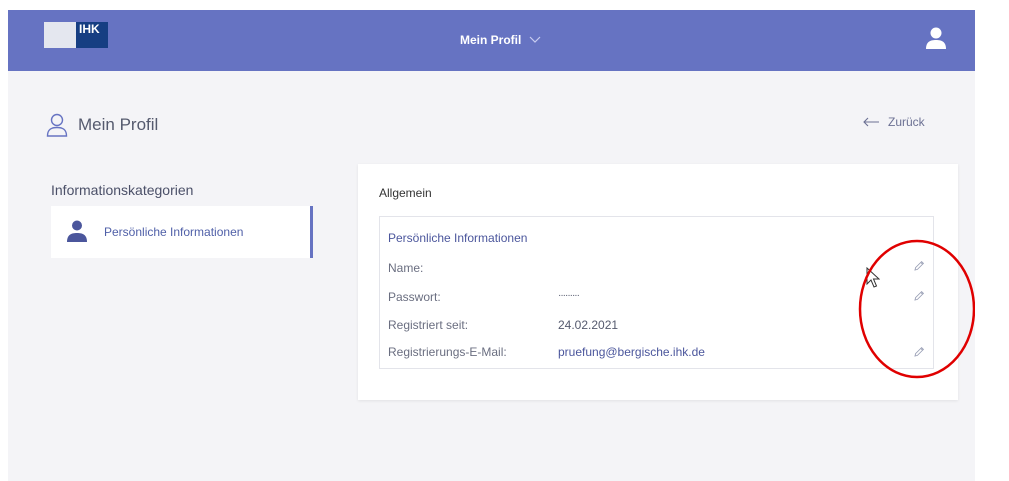  Describe the element at coordinates (535, 39) in the screenshot. I see `chevron-down-icon` at that location.